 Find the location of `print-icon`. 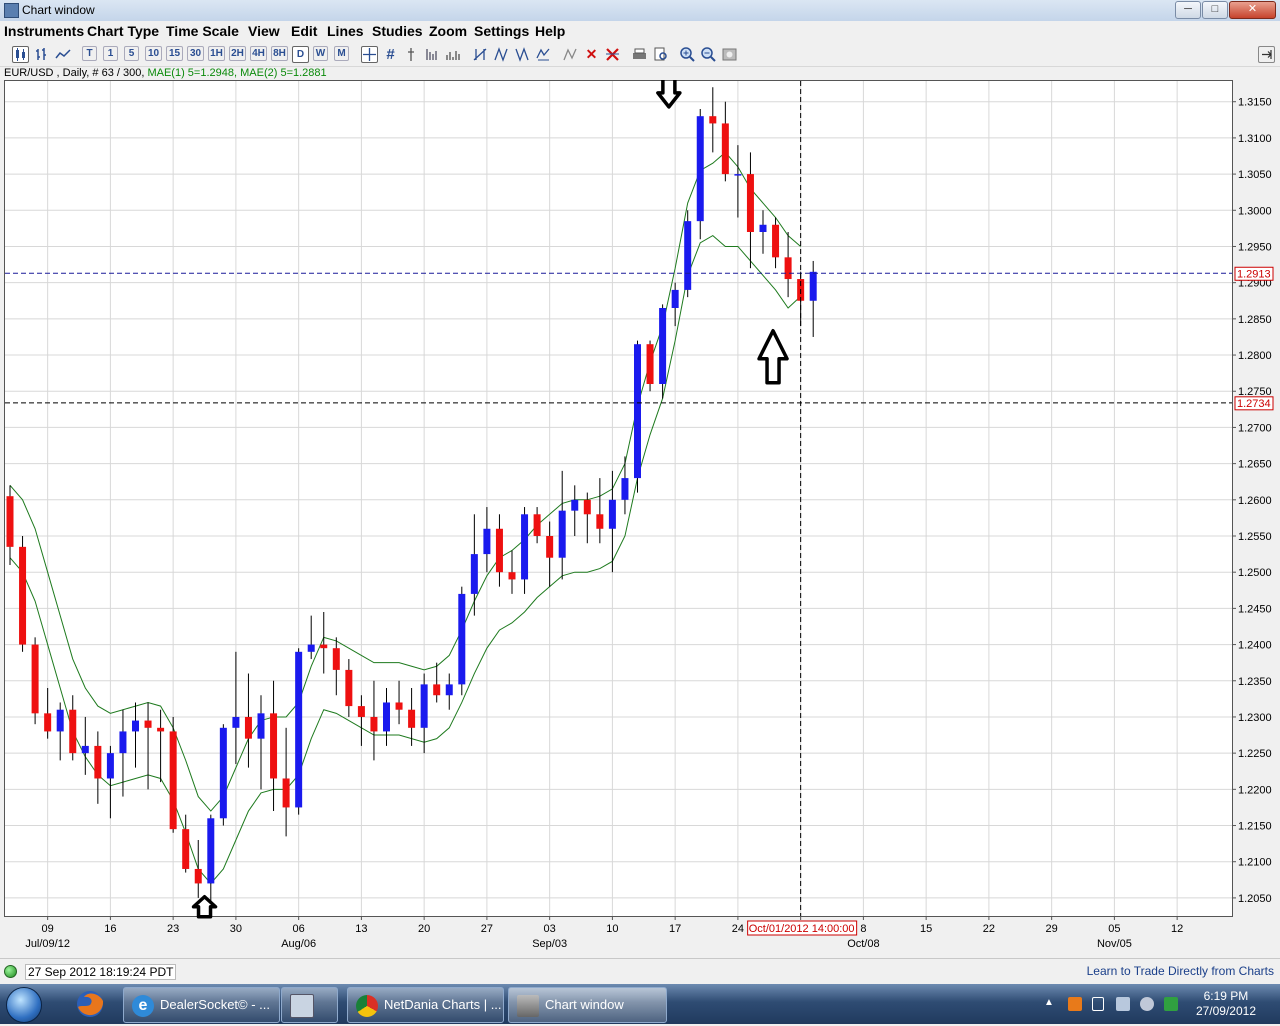

print-icon is located at coordinates (639, 54).